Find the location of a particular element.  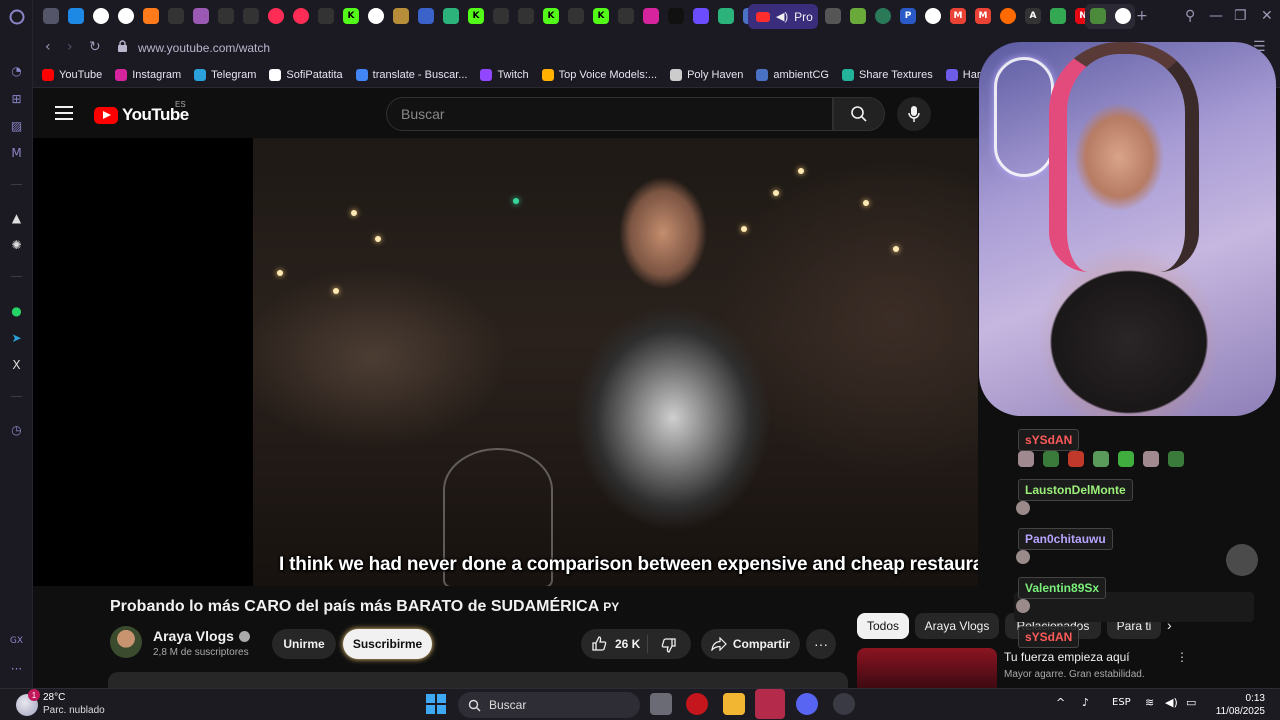

active-app-icon is located at coordinates (770, 704).